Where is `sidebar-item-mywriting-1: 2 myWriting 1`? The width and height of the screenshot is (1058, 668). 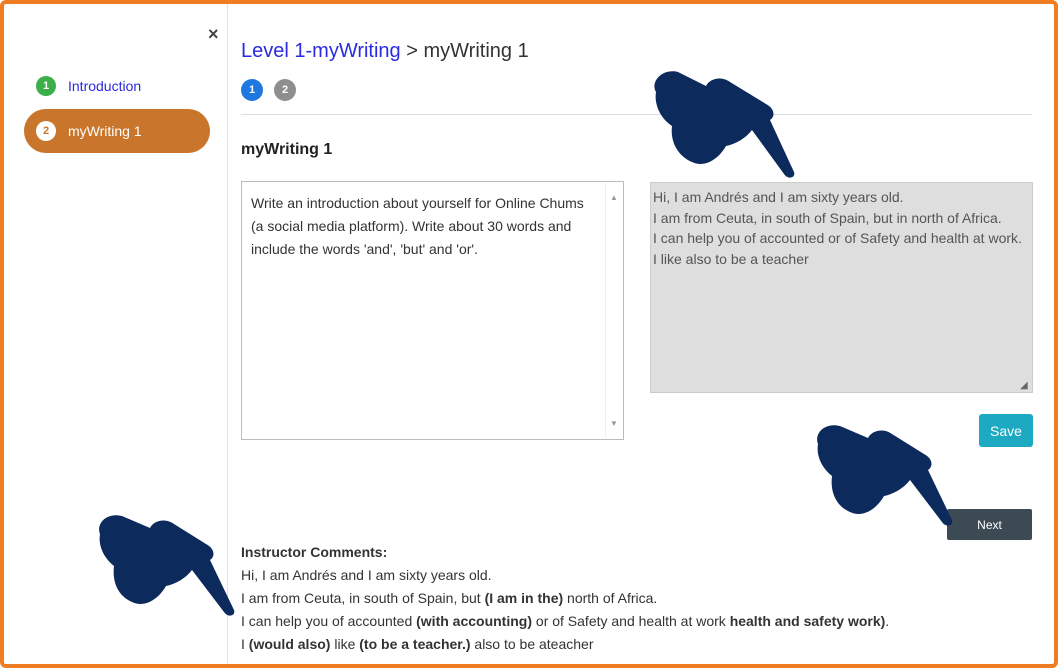 sidebar-item-mywriting-1: 2 myWriting 1 is located at coordinates (117, 131).